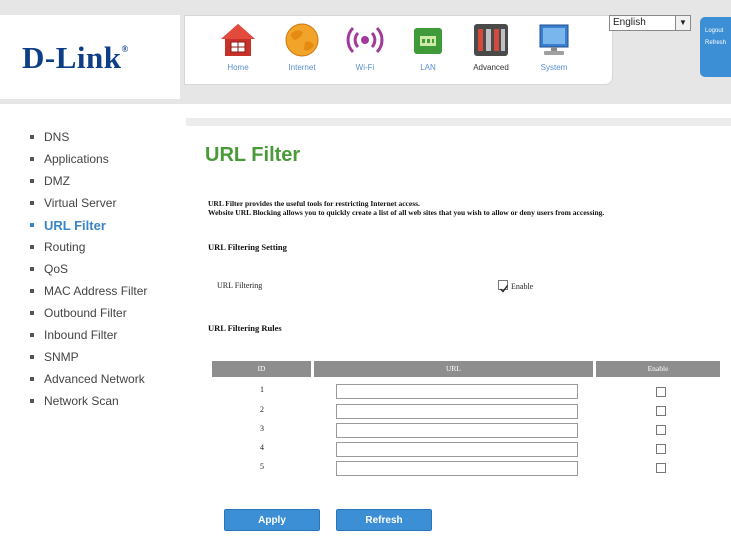 The image size is (731, 551). I want to click on system-icon, so click(554, 40).